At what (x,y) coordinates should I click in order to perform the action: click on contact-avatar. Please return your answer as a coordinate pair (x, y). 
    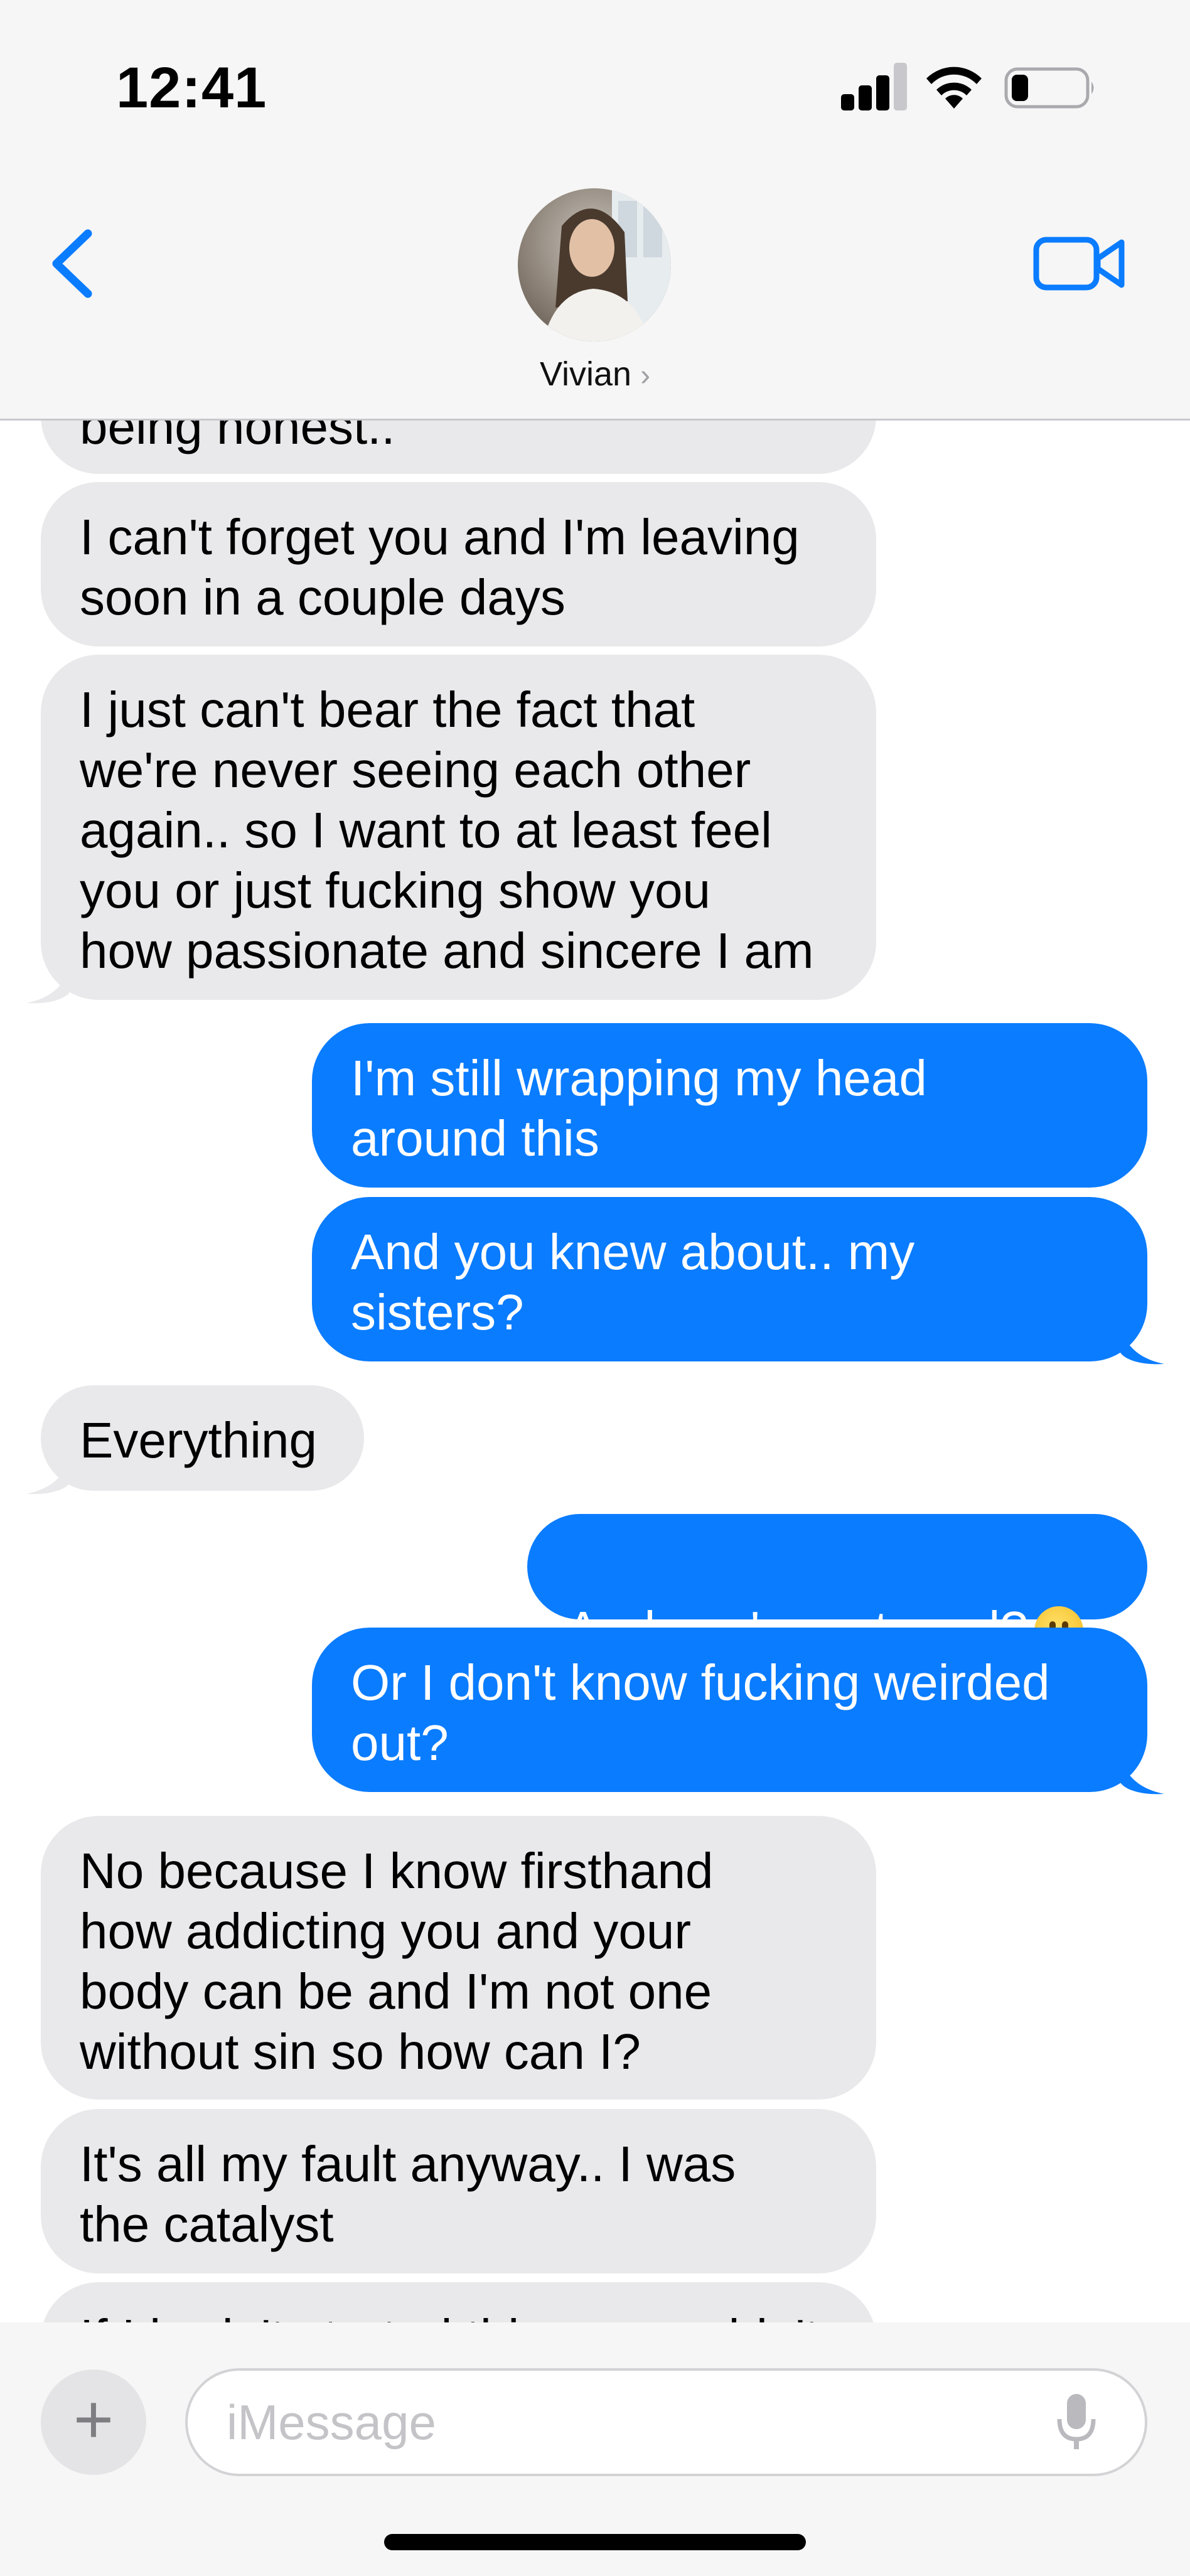
    Looking at the image, I should click on (594, 264).